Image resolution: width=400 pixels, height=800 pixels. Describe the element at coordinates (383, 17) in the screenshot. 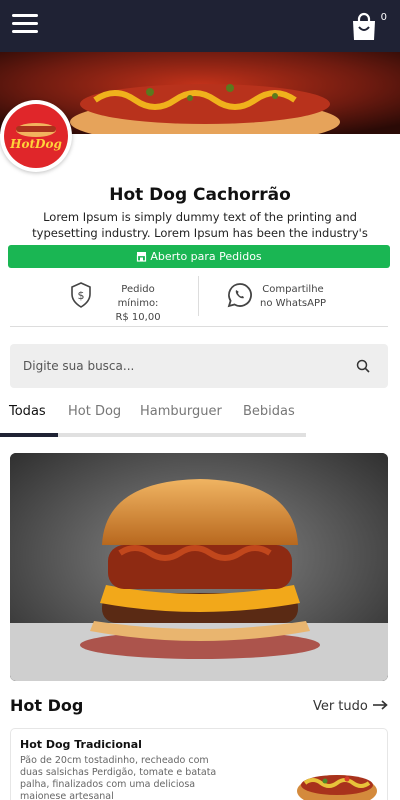

I see `cart-count-badge: 0` at that location.